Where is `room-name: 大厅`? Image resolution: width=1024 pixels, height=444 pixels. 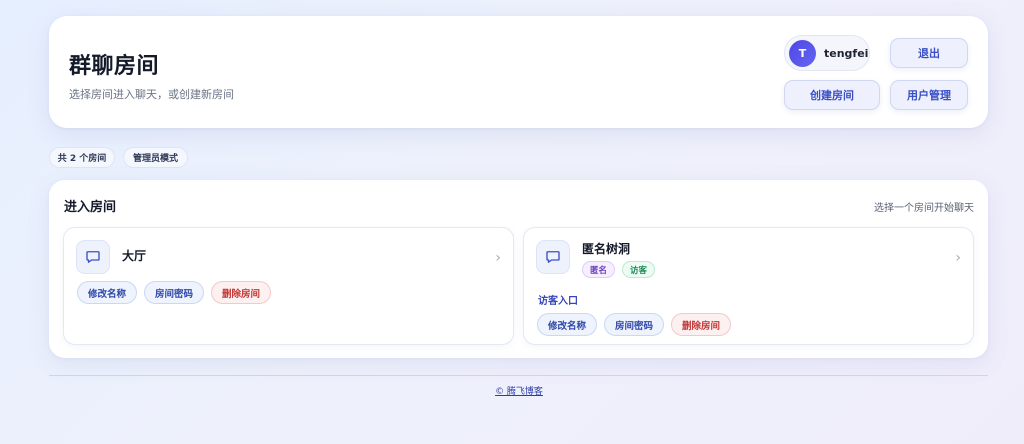 room-name: 大厅 is located at coordinates (134, 256).